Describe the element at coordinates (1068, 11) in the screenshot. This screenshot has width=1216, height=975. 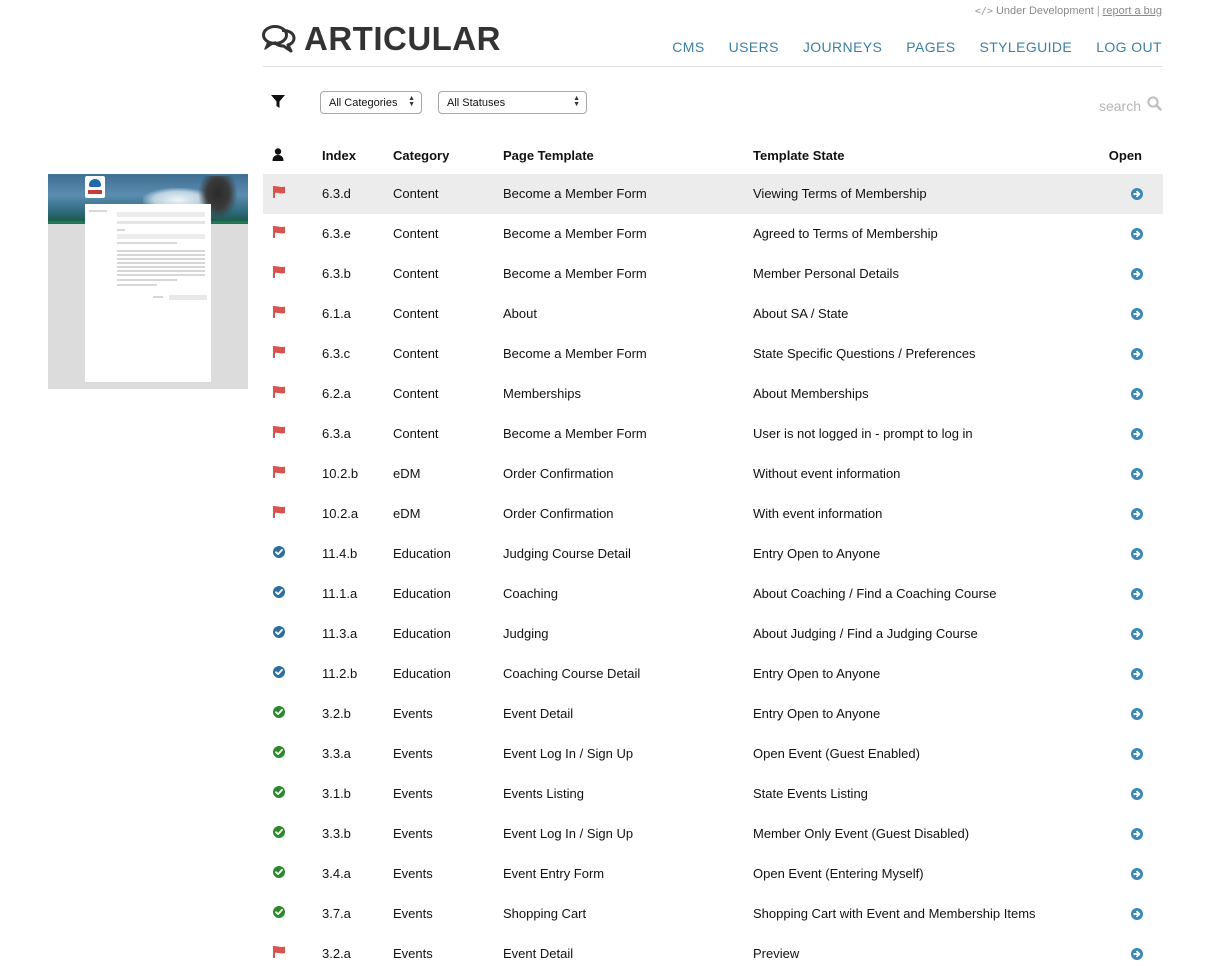
I see `dev-status-bar: </> Under Development | report a bug` at that location.